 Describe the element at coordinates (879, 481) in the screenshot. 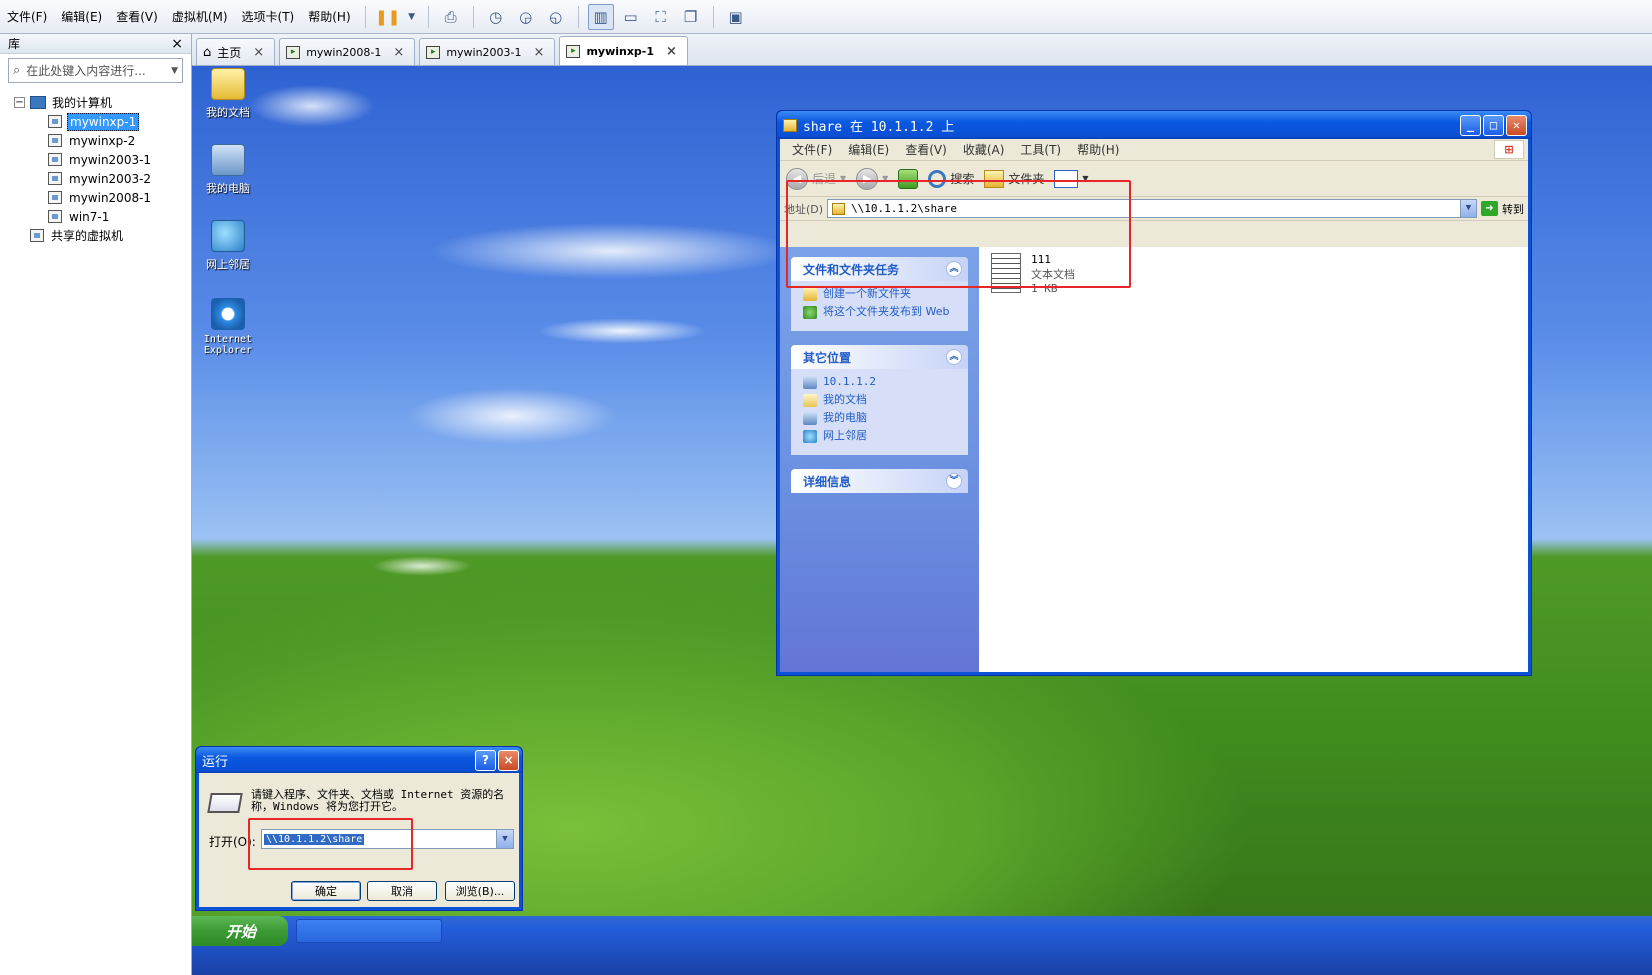

I see `details-header: 详细信息 ︾` at that location.